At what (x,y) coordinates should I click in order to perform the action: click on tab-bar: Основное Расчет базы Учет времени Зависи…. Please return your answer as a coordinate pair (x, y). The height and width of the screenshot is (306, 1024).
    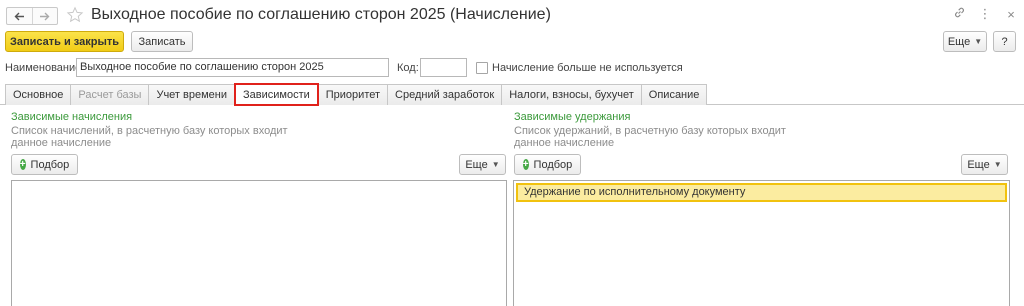
    Looking at the image, I should click on (356, 94).